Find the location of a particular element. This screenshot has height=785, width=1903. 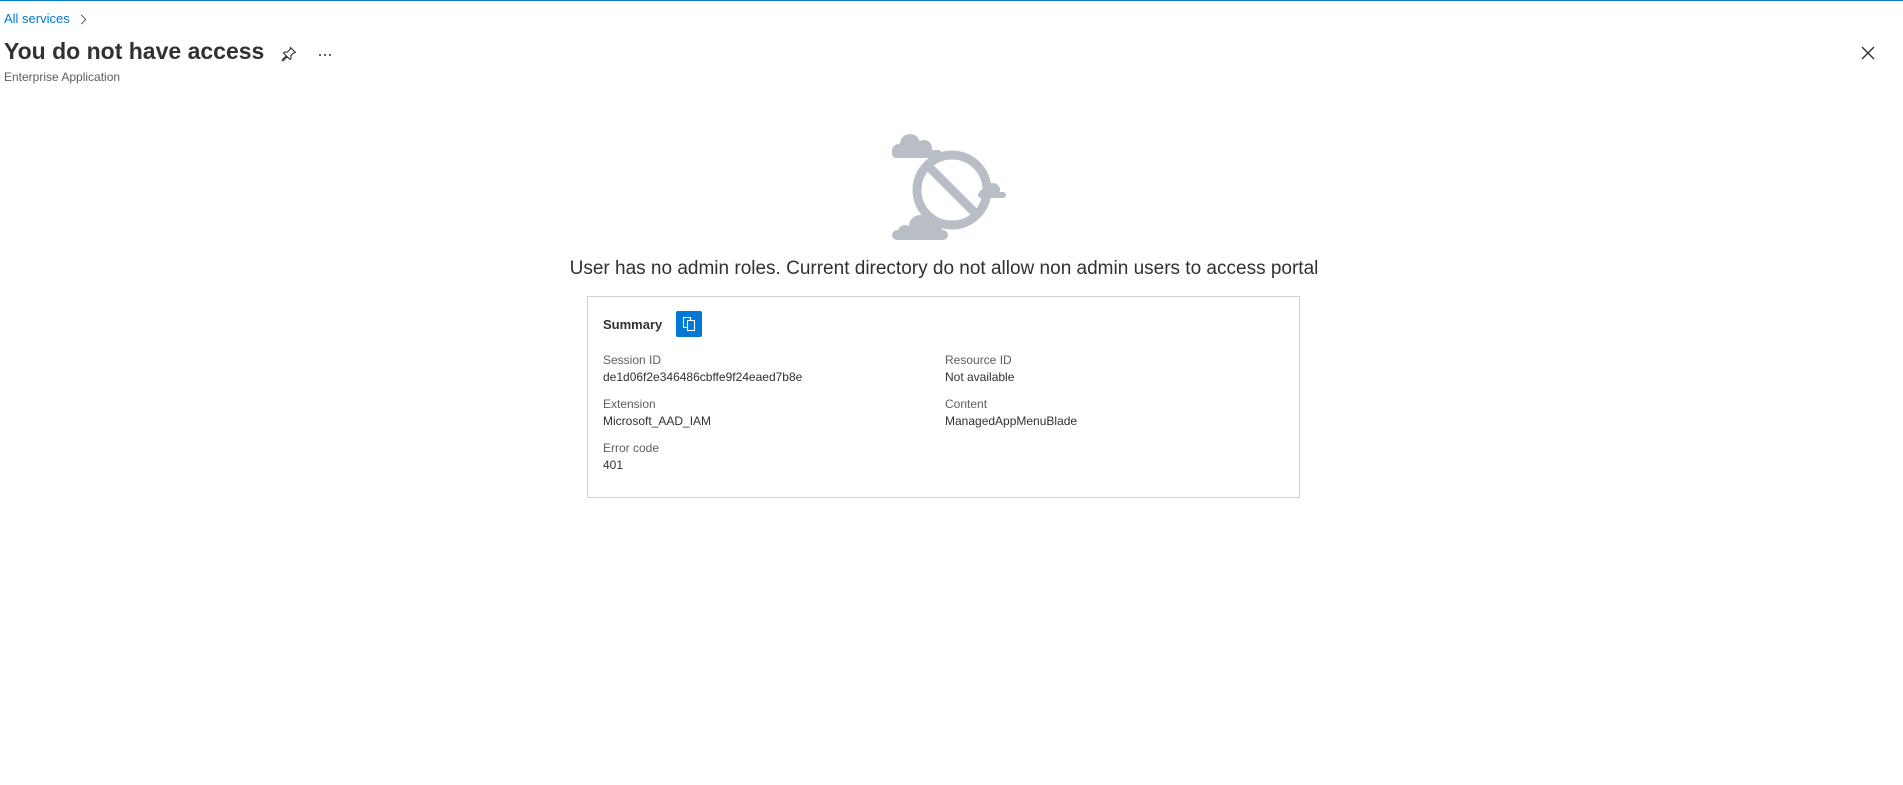

field-value: Not available is located at coordinates (980, 377).